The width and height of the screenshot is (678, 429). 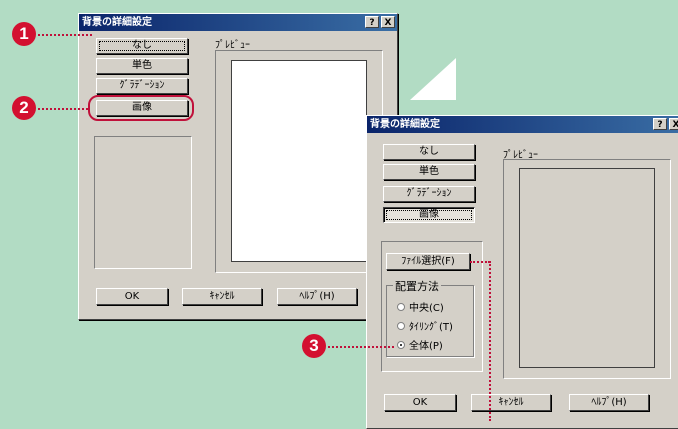 I want to click on radio-center: 中央(C), so click(x=420, y=306).